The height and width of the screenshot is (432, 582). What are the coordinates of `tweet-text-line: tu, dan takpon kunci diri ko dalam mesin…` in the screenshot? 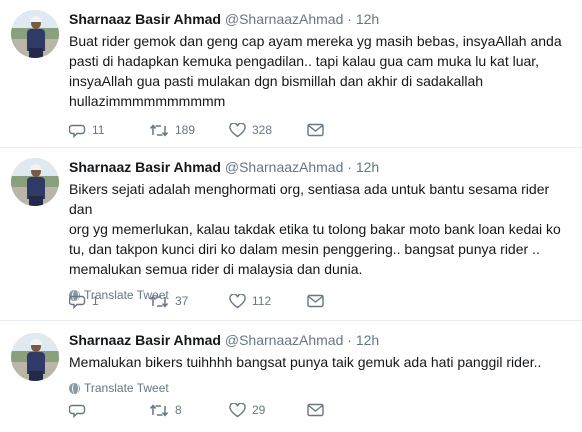 It's located at (304, 249).